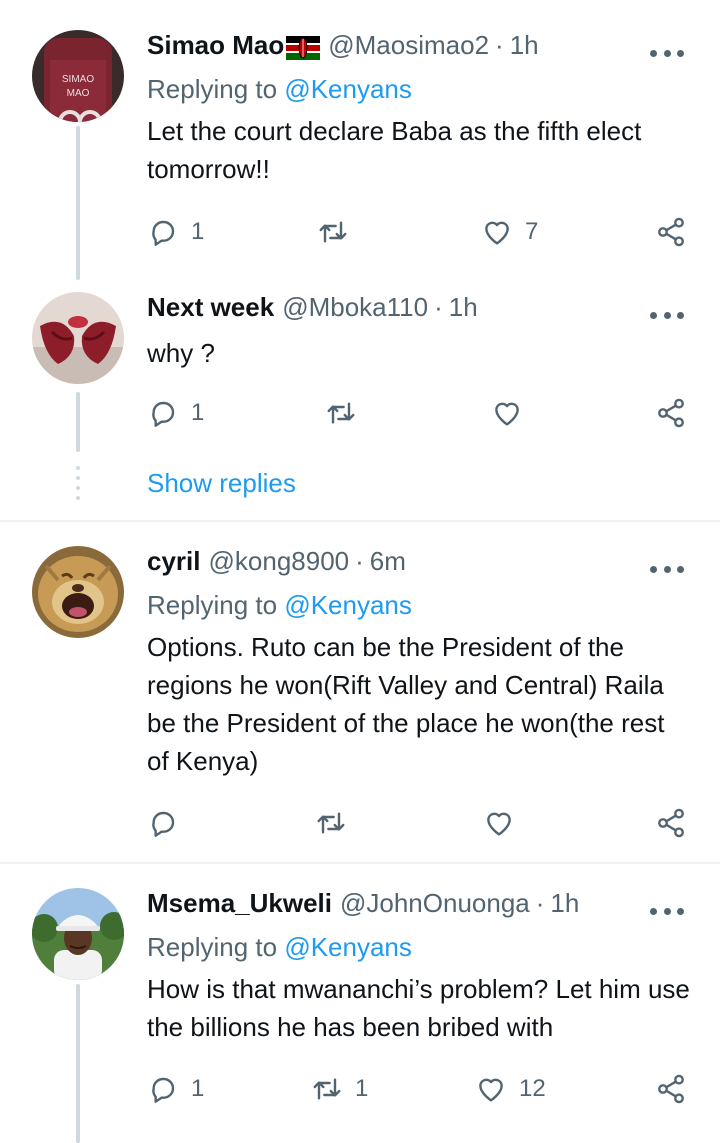  I want to click on heart-icon, so click(491, 1090).